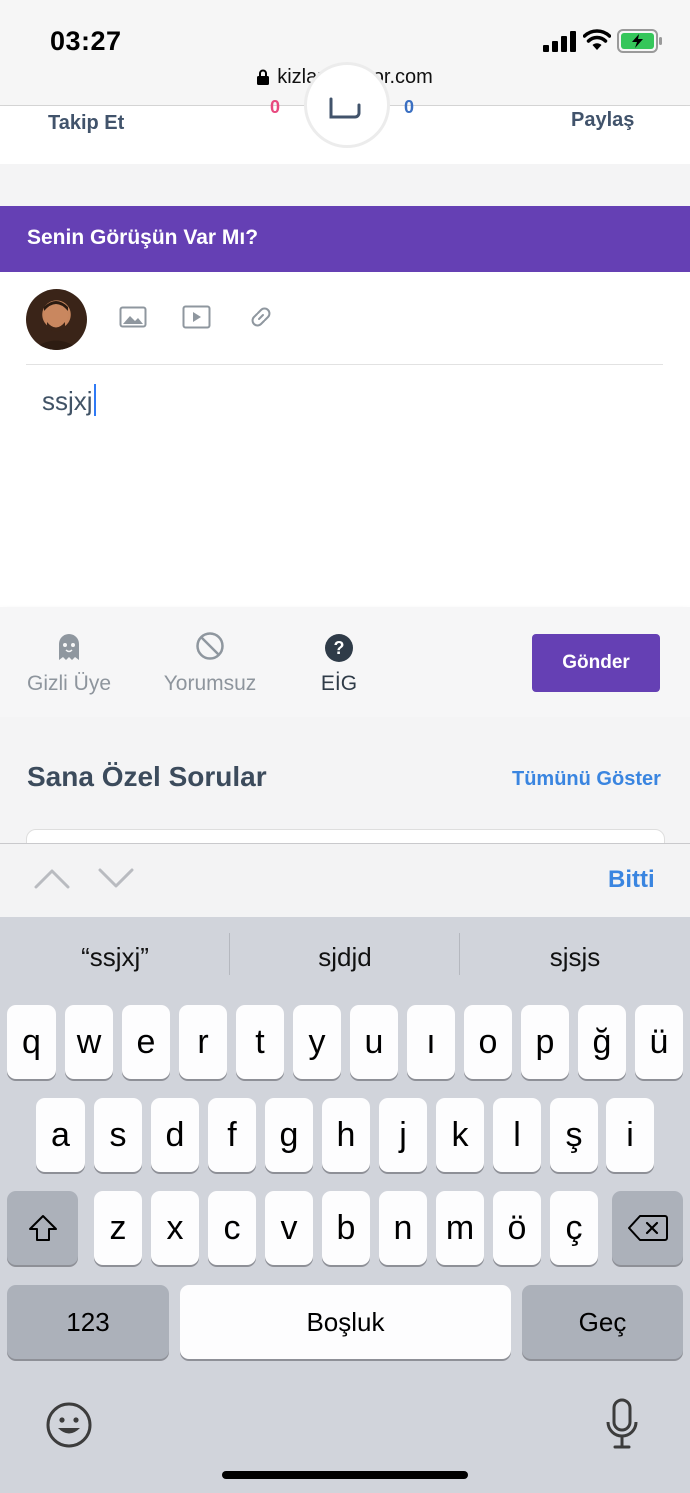 This screenshot has height=1493, width=690. Describe the element at coordinates (88, 1322) in the screenshot. I see `numbers-key: 123` at that location.